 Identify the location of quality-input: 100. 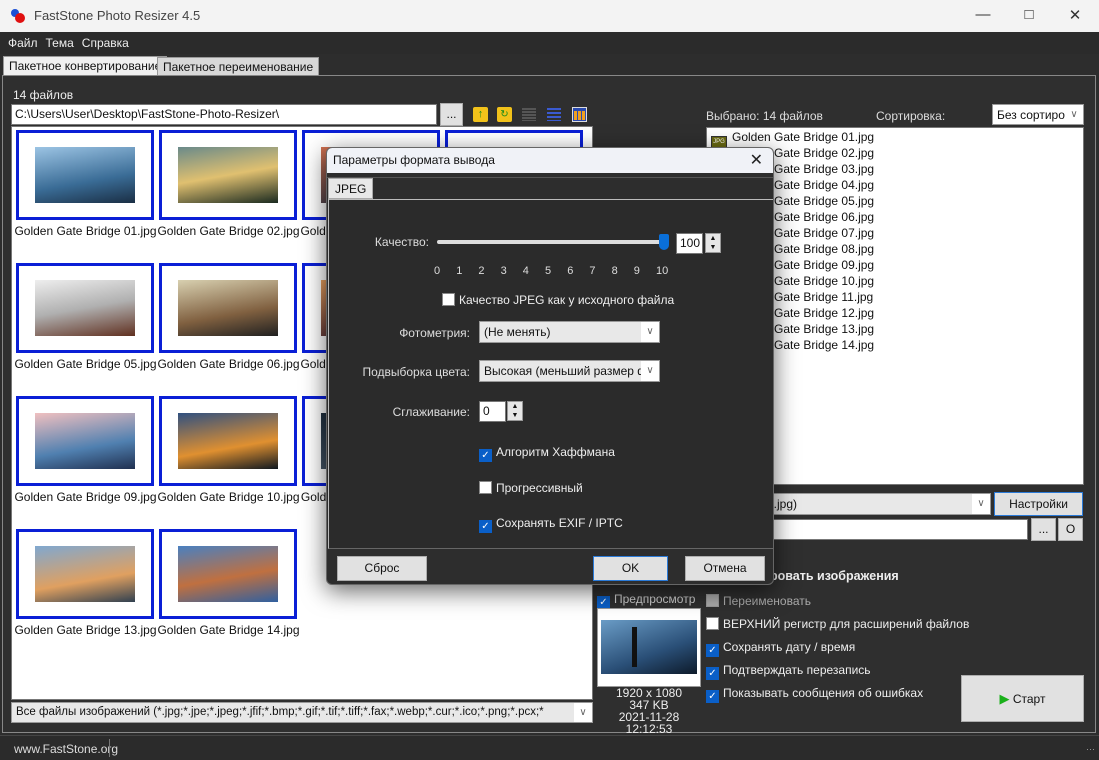
(689, 243).